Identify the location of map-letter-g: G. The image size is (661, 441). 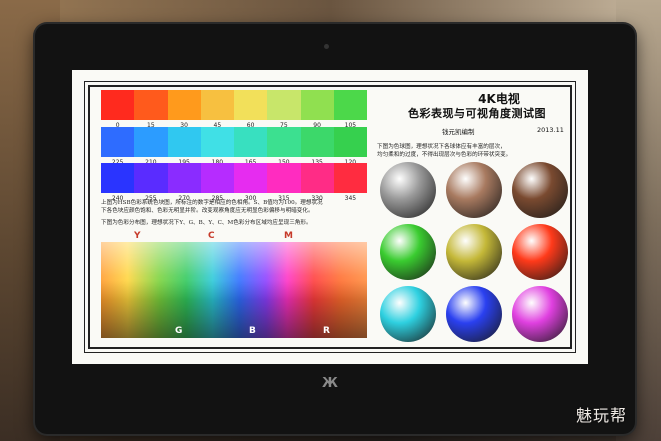
(179, 331).